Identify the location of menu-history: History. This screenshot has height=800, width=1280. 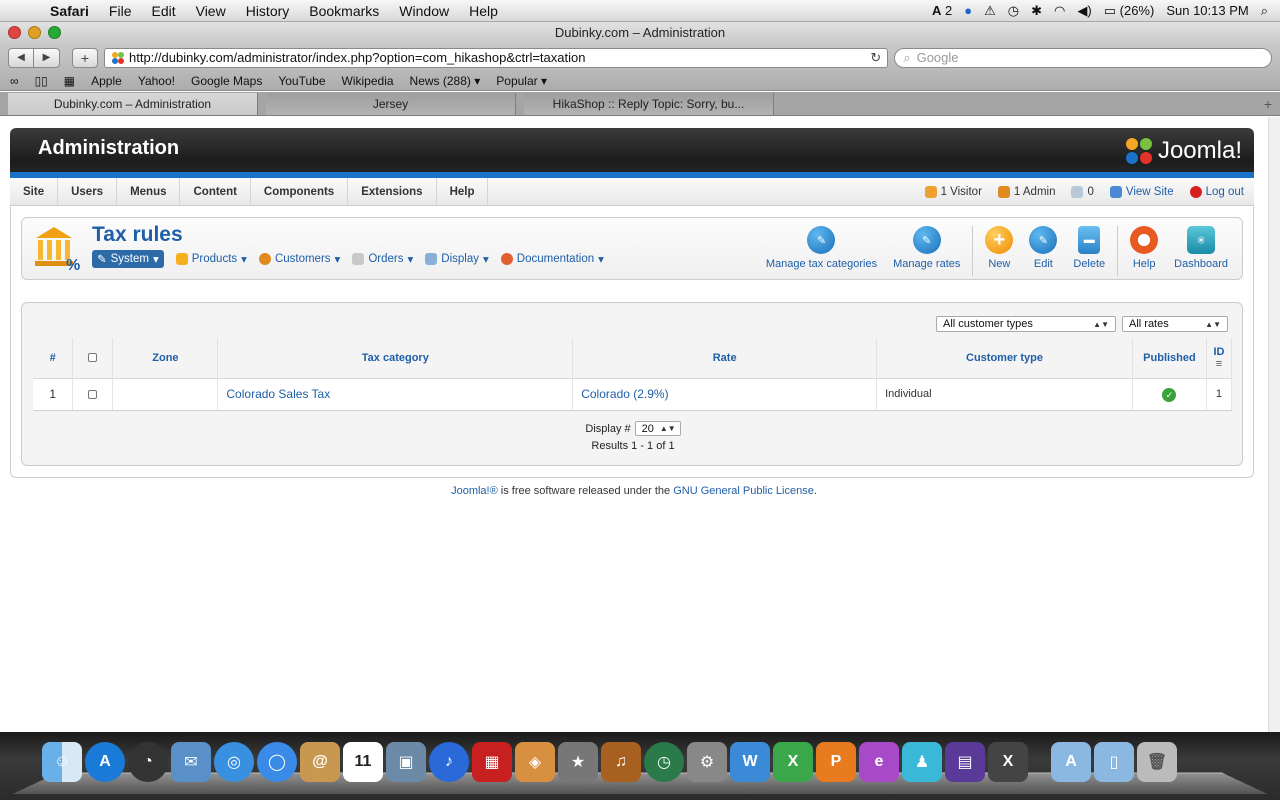
(268, 11).